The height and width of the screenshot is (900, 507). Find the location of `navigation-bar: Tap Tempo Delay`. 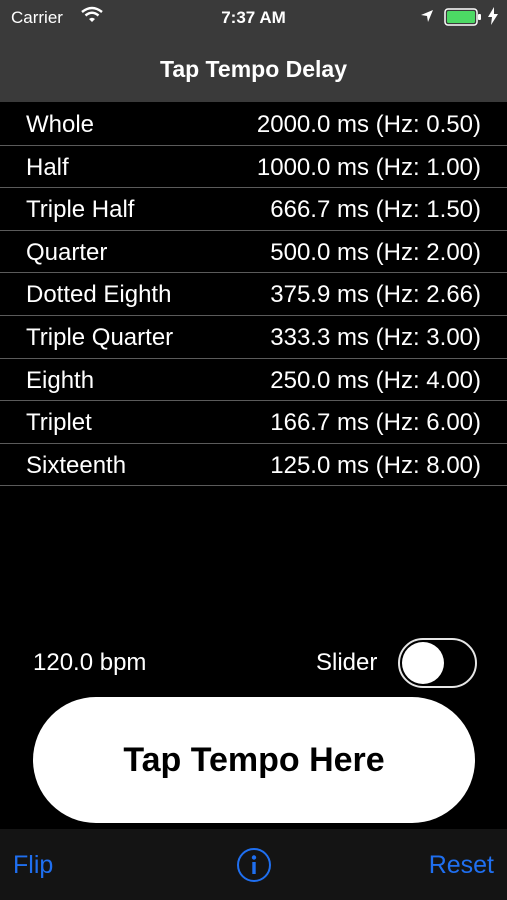

navigation-bar: Tap Tempo Delay is located at coordinates (253, 71).